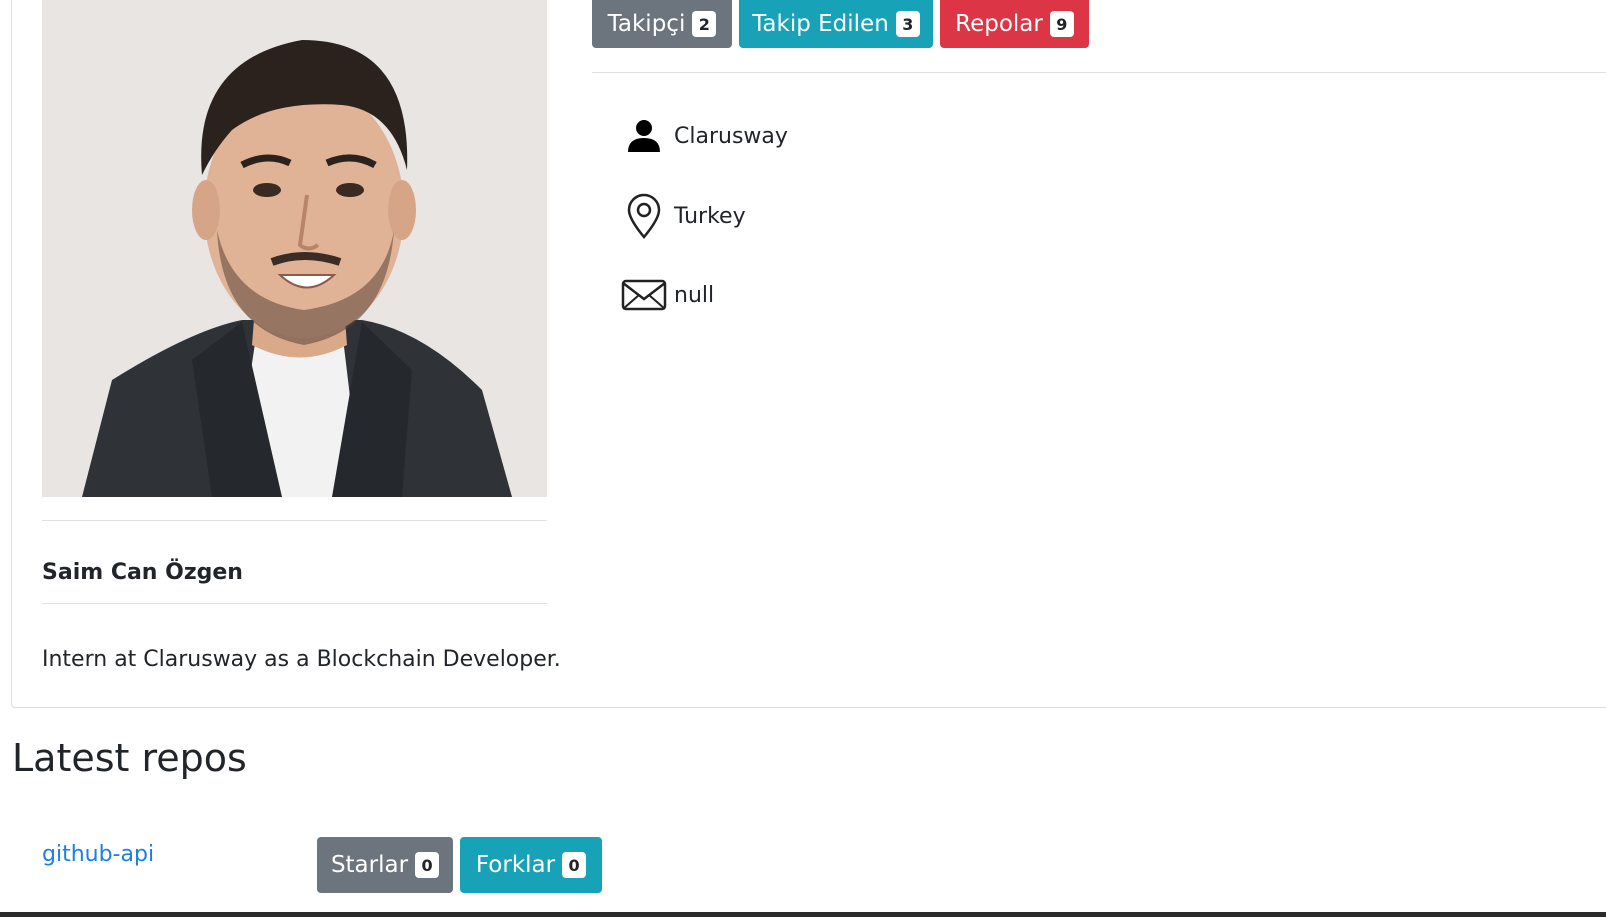 The width and height of the screenshot is (1606, 917). Describe the element at coordinates (644, 136) in the screenshot. I see `person-icon` at that location.